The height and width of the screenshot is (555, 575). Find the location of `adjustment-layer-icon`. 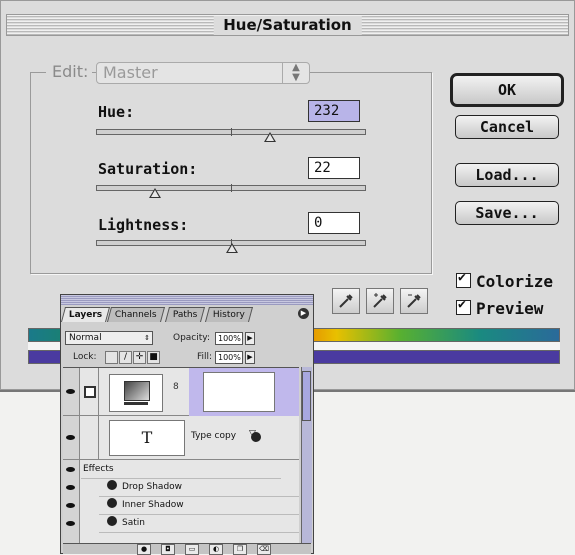

adjustment-layer-icon is located at coordinates (90, 392).